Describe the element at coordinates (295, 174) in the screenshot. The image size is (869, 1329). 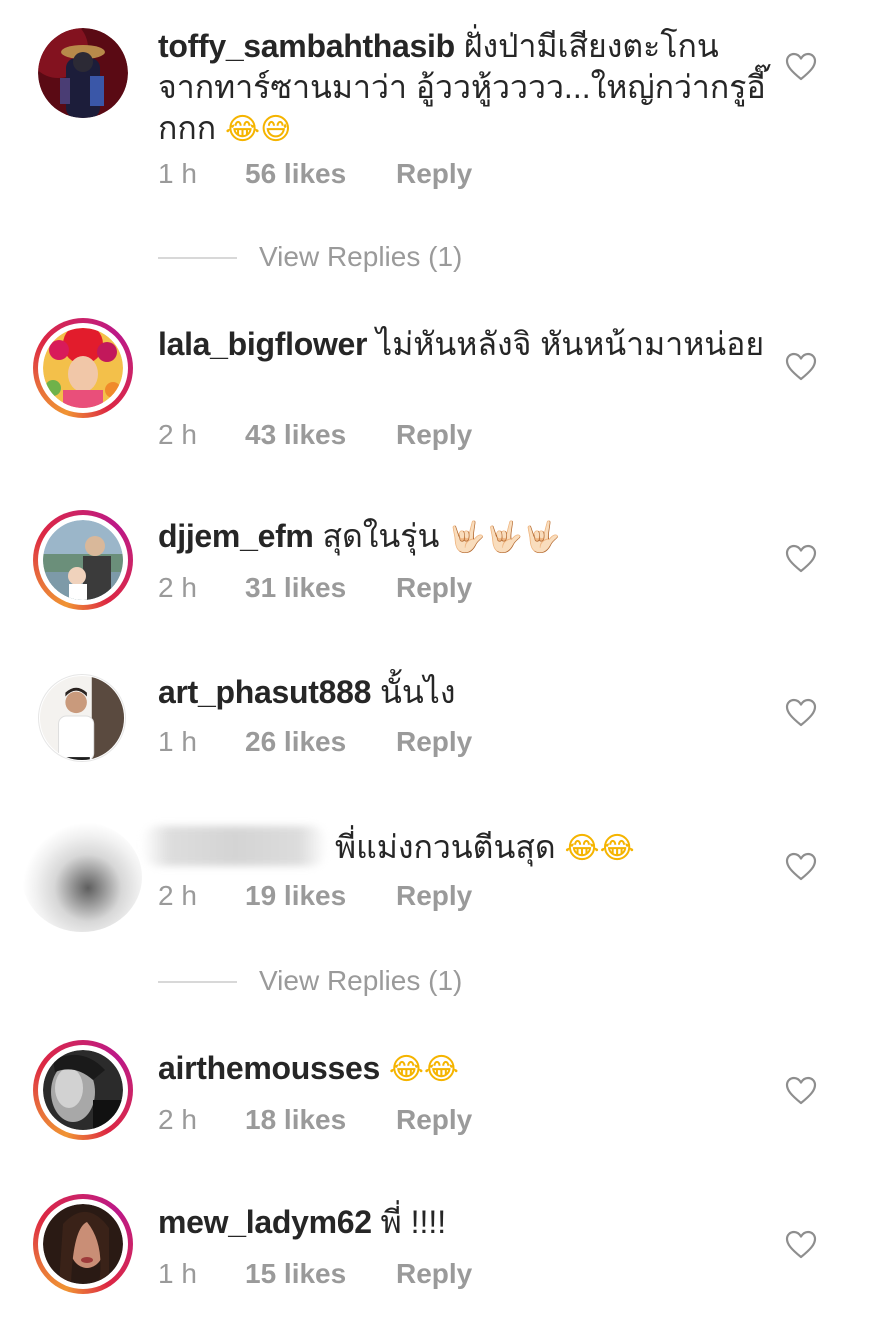
I see `comment-likes: 56 likes` at that location.